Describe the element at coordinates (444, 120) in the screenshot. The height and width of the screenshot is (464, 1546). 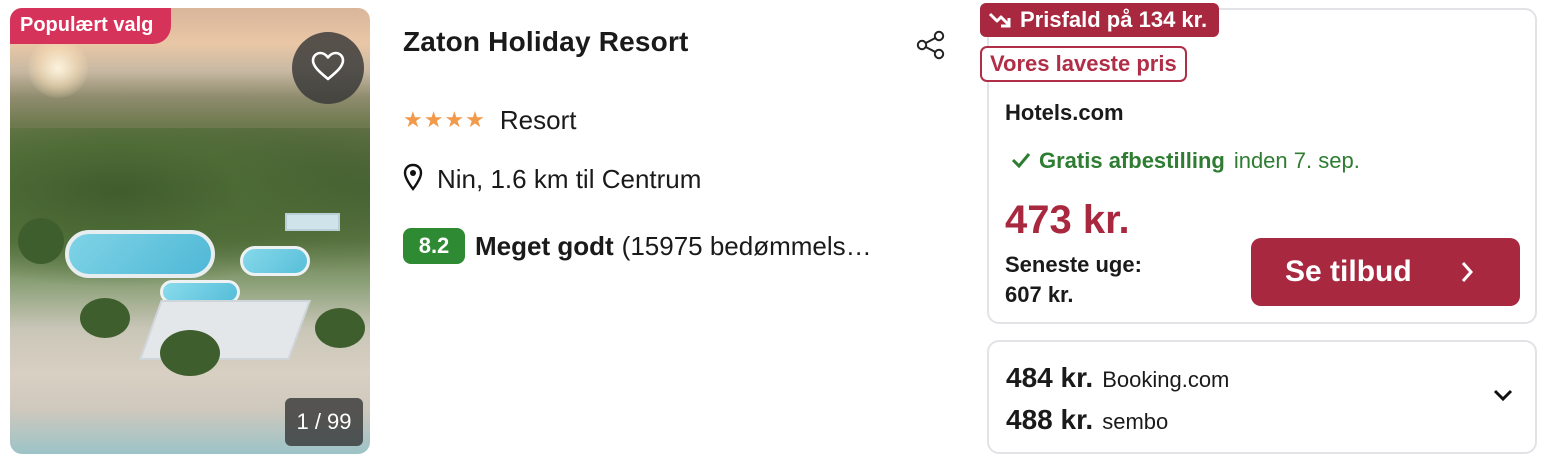
I see `star-rating: ★★★★` at that location.